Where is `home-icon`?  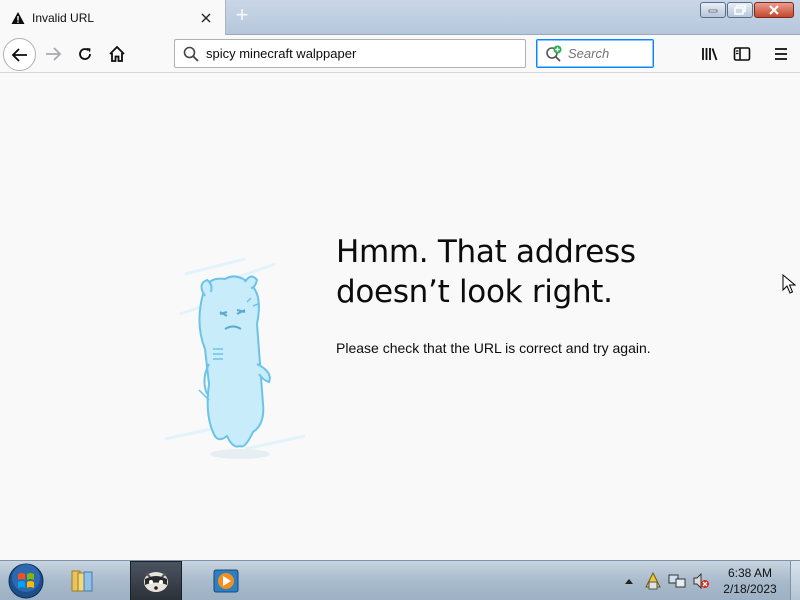 home-icon is located at coordinates (117, 53).